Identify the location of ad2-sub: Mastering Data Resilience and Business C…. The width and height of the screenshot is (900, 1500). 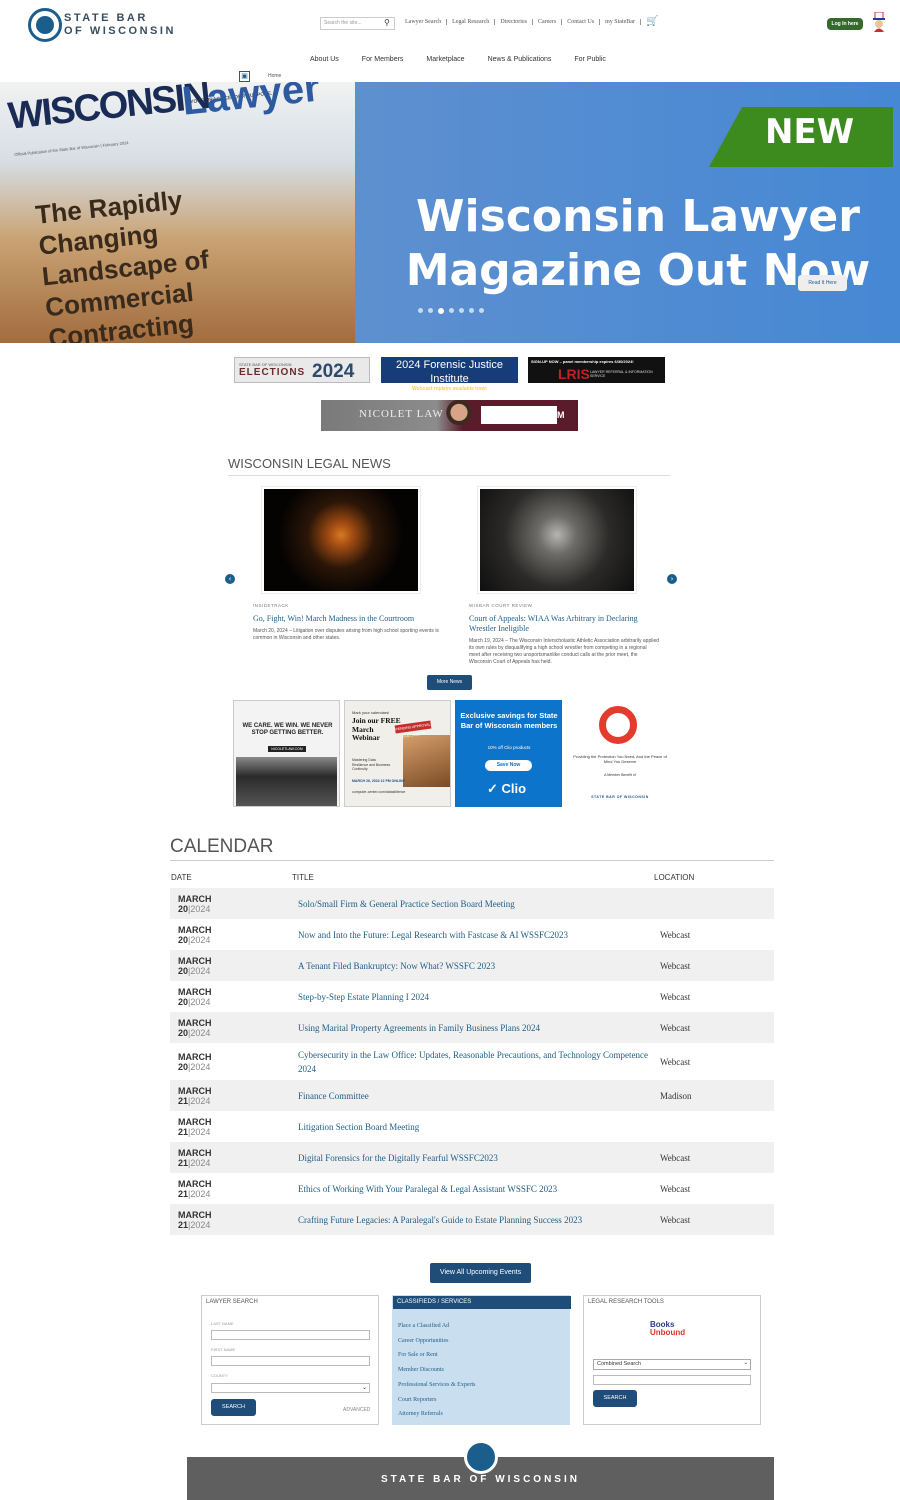
(371, 764).